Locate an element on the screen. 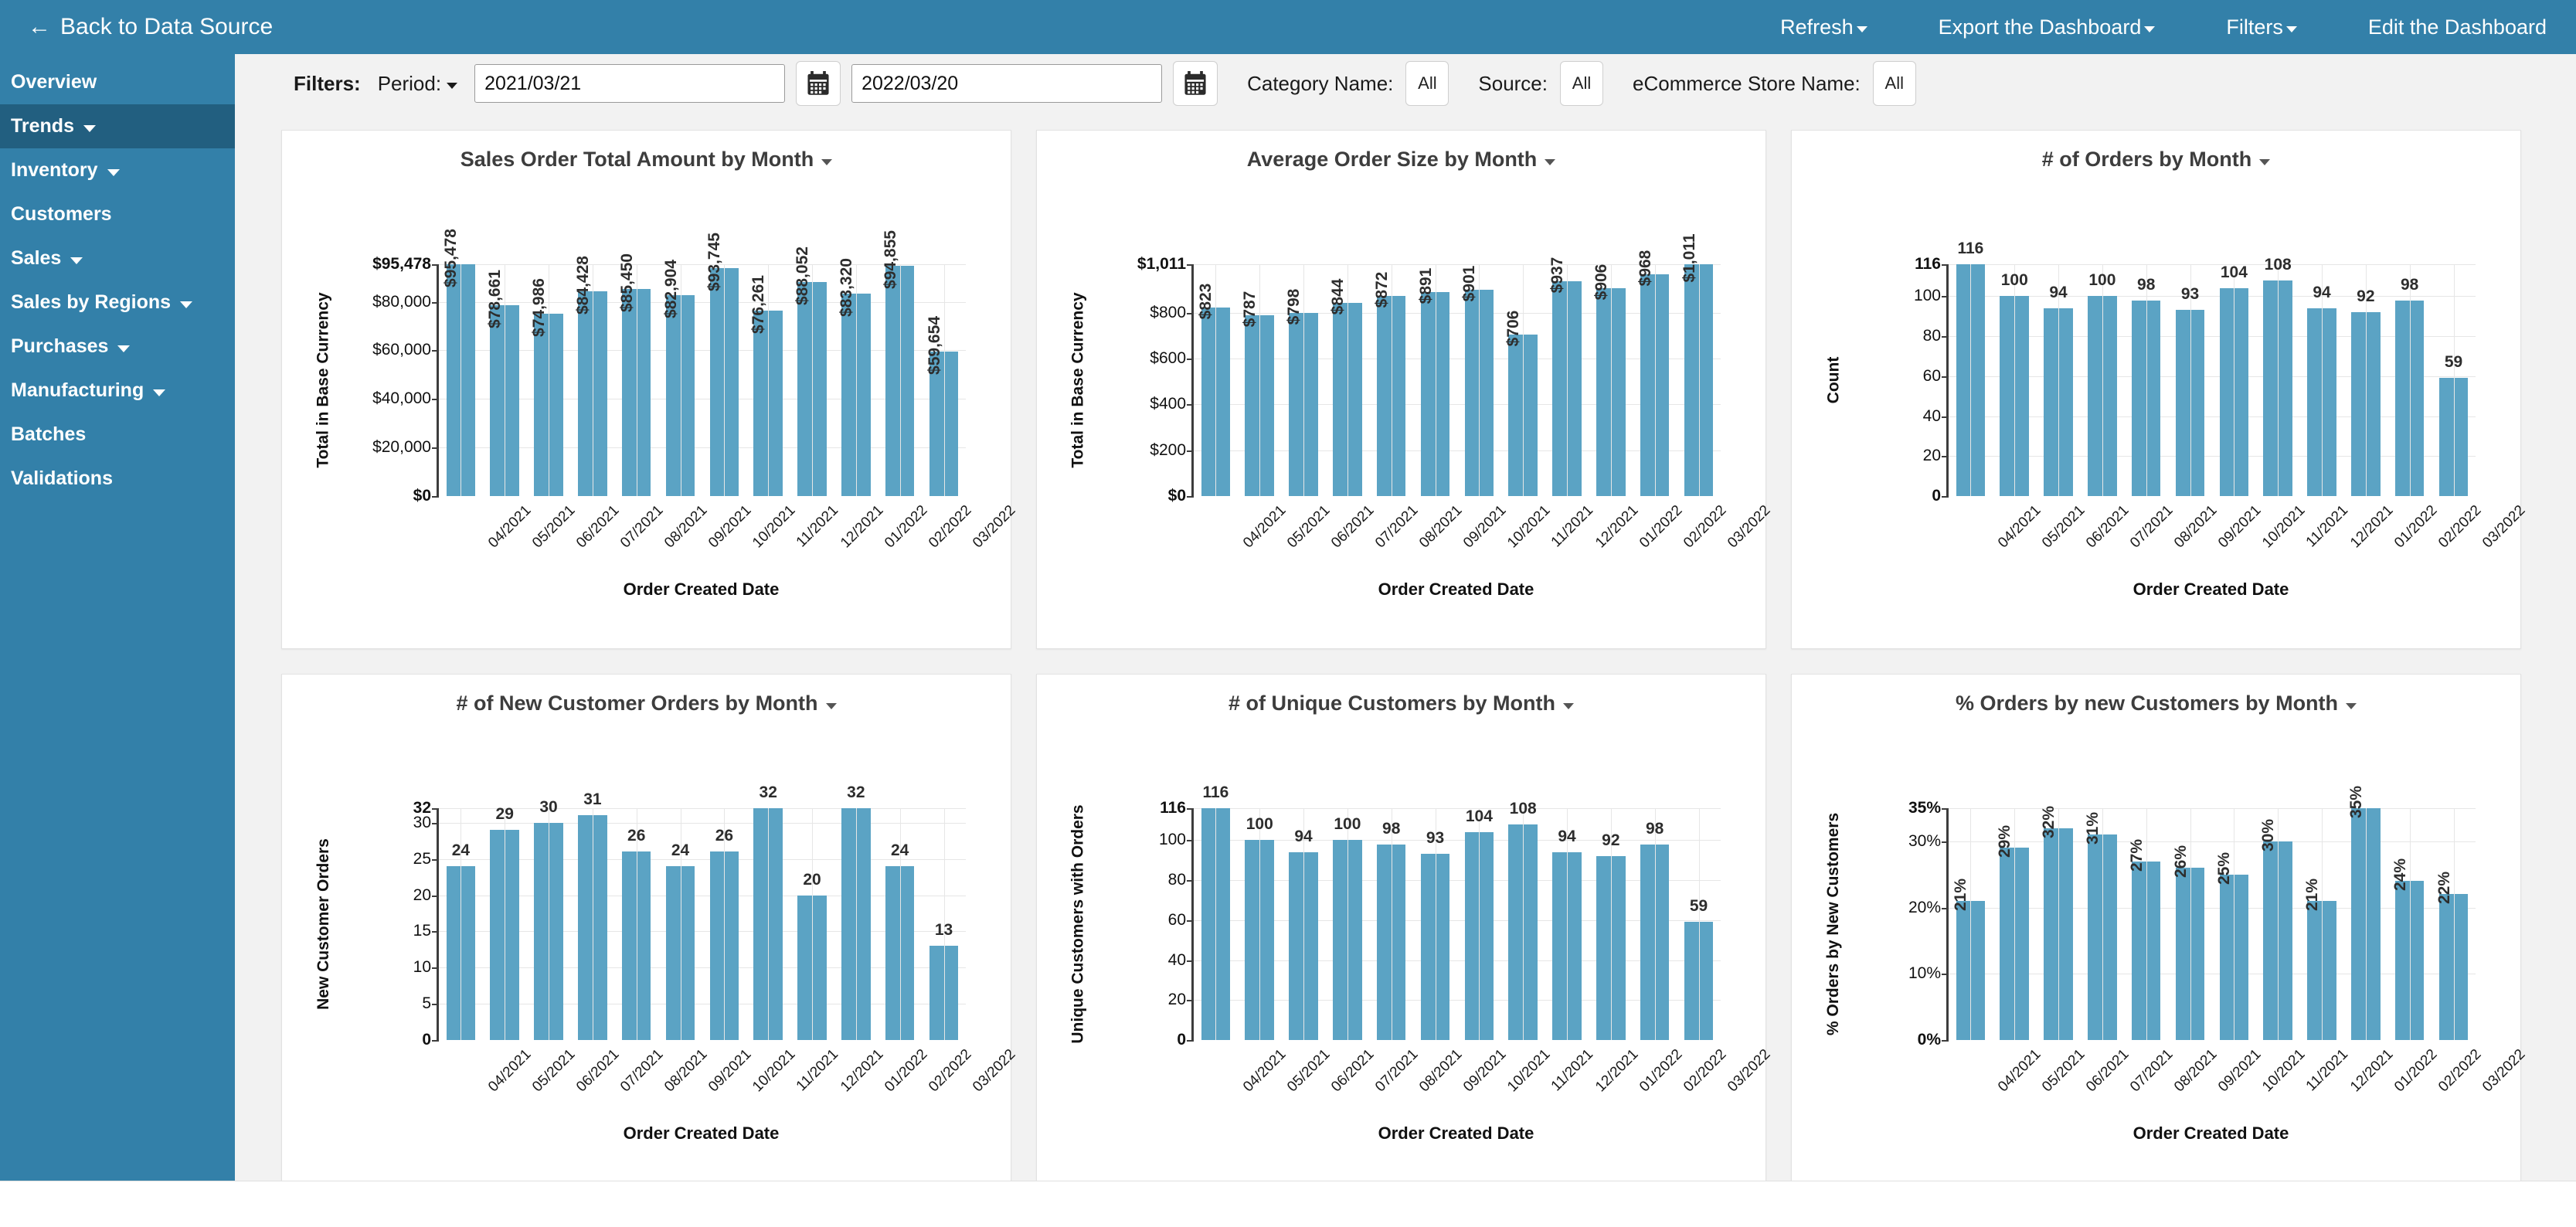 The image size is (2576, 1227). bar-item: $901 is located at coordinates (1479, 380).